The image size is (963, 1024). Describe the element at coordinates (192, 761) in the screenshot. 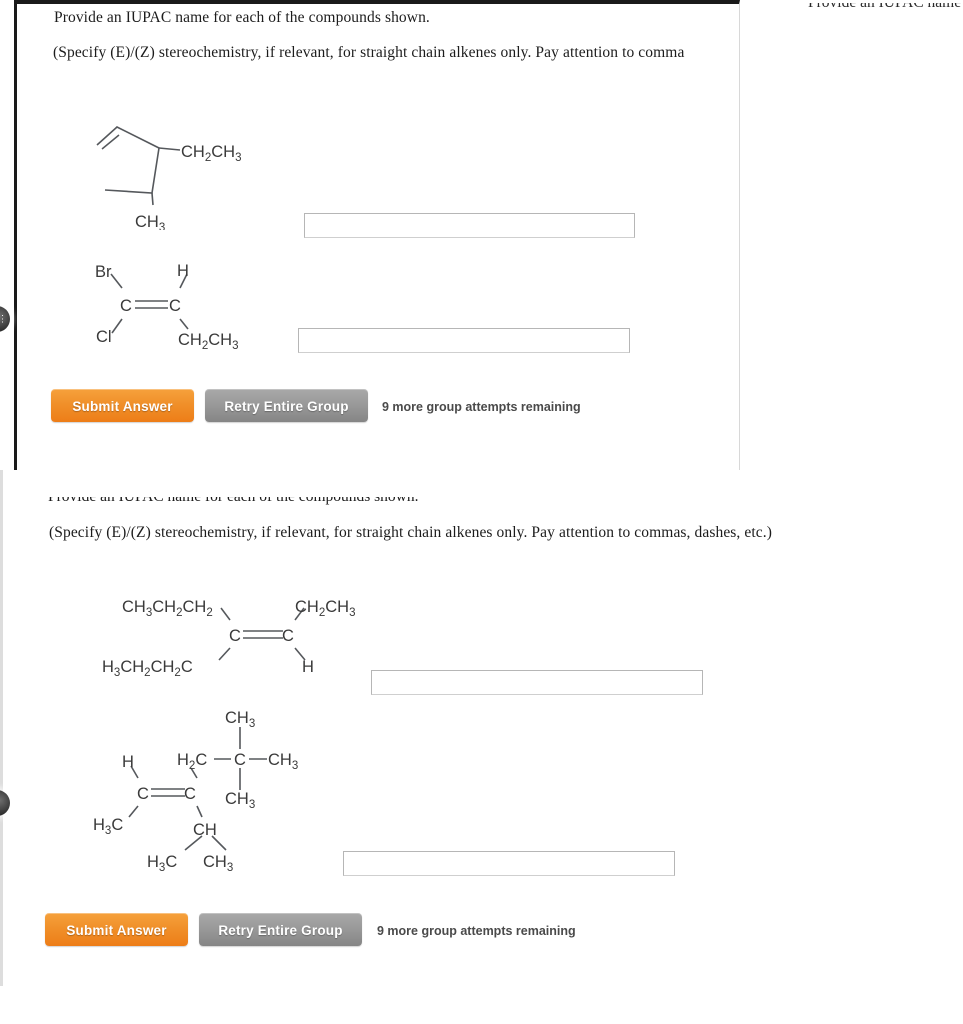

I see `compound-4-ch2-label: H2C` at that location.